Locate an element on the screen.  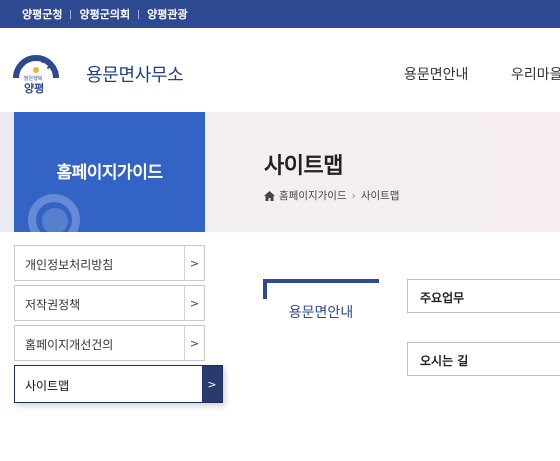
side-menu-item-privacy-policy: 개인정보처리방침 > is located at coordinates (109, 263).